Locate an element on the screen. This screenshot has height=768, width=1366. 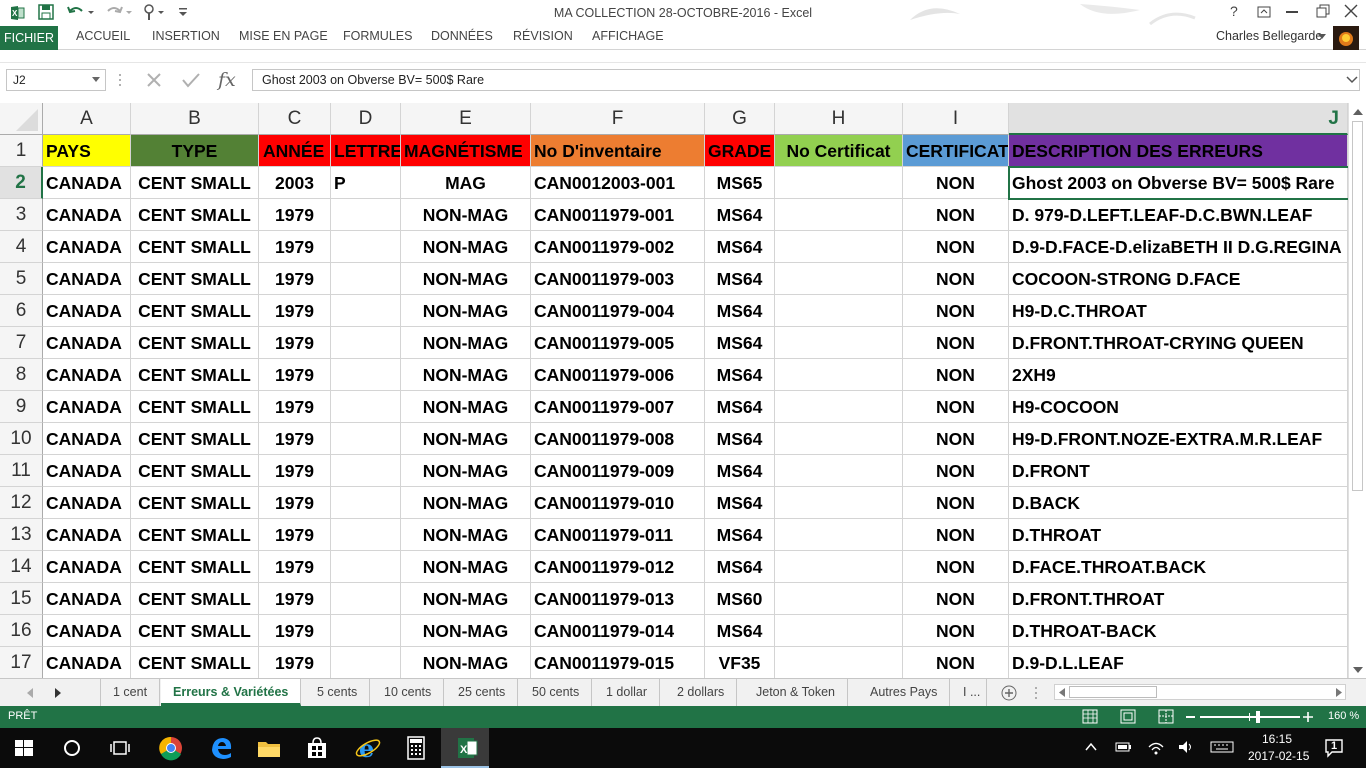
horizontal-scrollbar is located at coordinates (1200, 692).